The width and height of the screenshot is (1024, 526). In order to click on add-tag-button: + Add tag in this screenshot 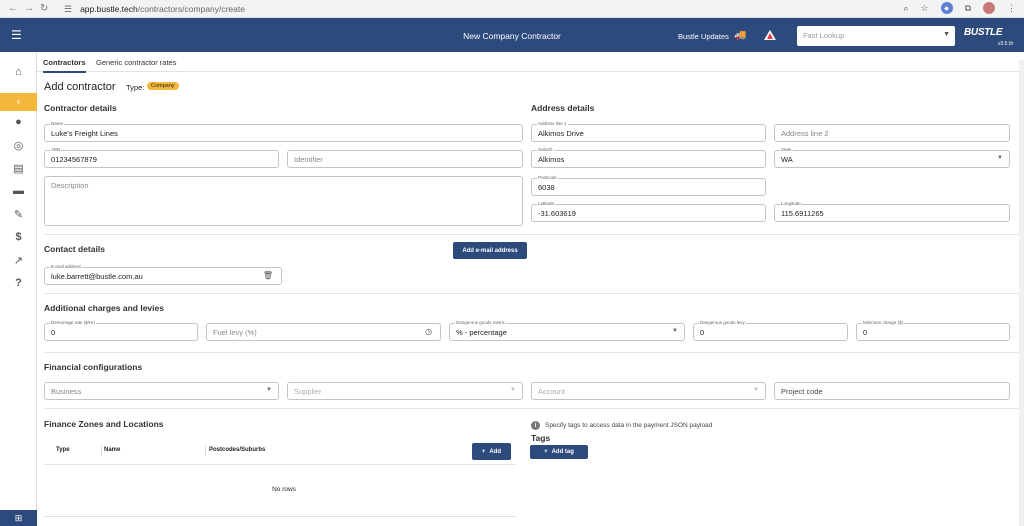, I will do `click(559, 452)`.